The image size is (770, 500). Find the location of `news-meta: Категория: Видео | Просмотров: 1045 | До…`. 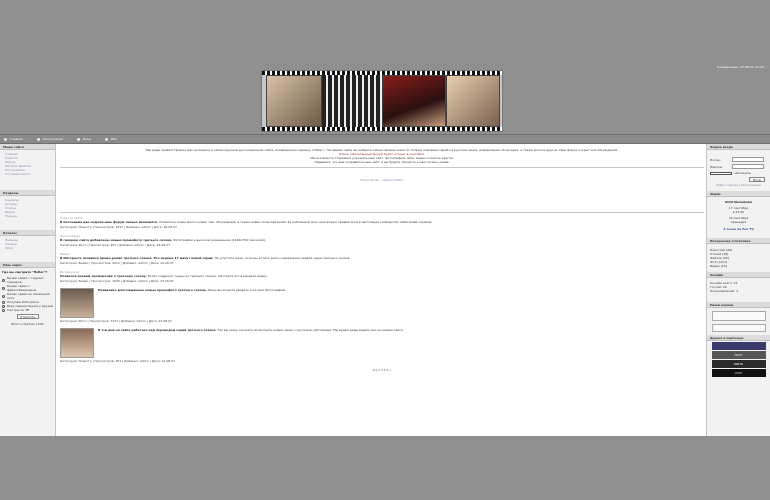

news-meta: Категория: Видео | Просмотров: 1045 | До… is located at coordinates (117, 281).